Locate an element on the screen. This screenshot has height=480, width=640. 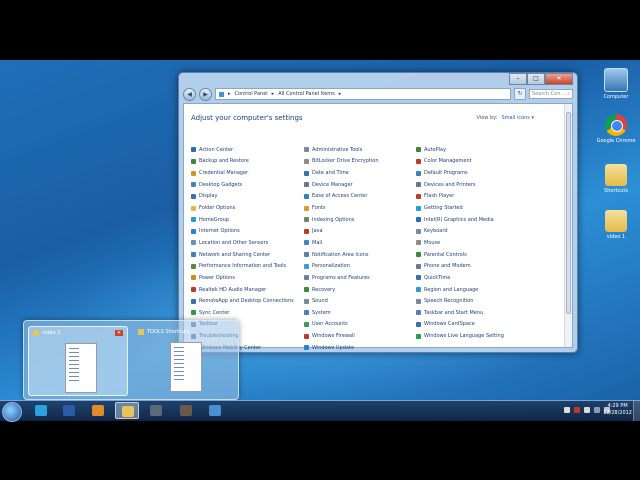
control-panel-item: Indexing Options is located at coordinates (341, 220).